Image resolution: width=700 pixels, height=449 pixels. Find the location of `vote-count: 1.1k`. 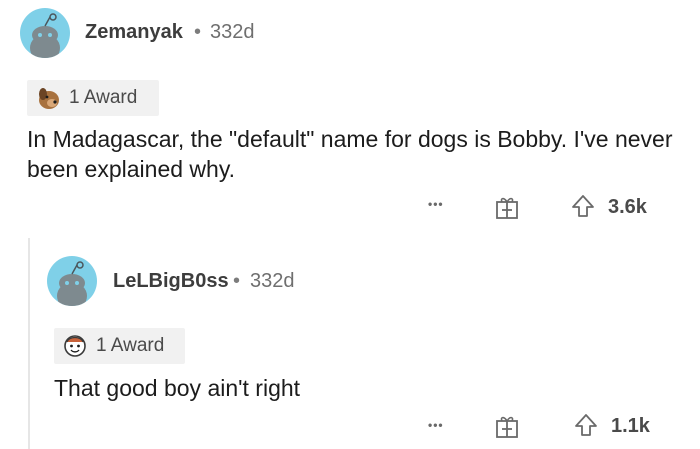

vote-count: 1.1k is located at coordinates (630, 426).